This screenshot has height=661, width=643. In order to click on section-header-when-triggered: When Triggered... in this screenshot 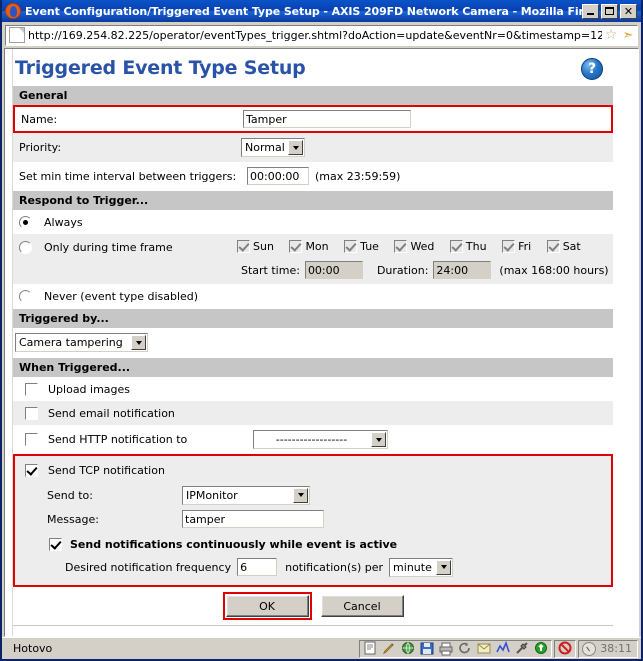, I will do `click(313, 367)`.